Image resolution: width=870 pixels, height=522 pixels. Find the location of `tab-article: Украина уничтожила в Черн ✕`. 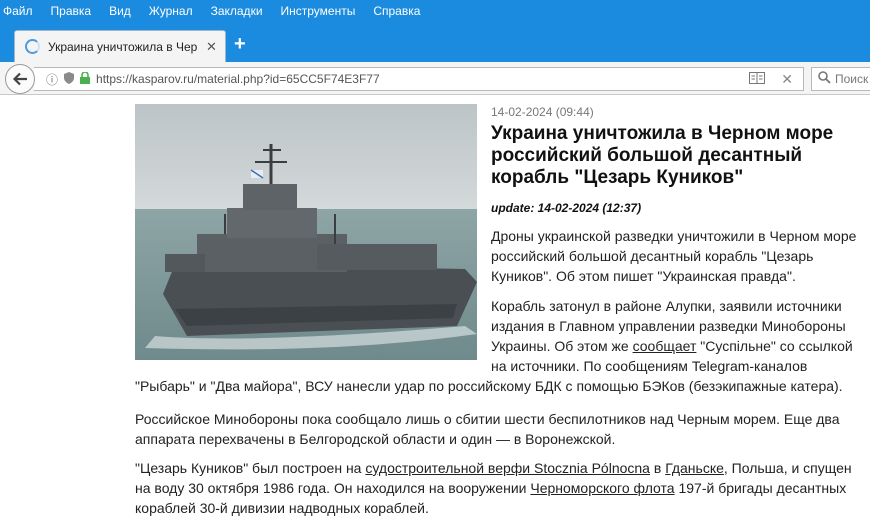

tab-article: Украина уничтожила в Черн ✕ is located at coordinates (120, 46).